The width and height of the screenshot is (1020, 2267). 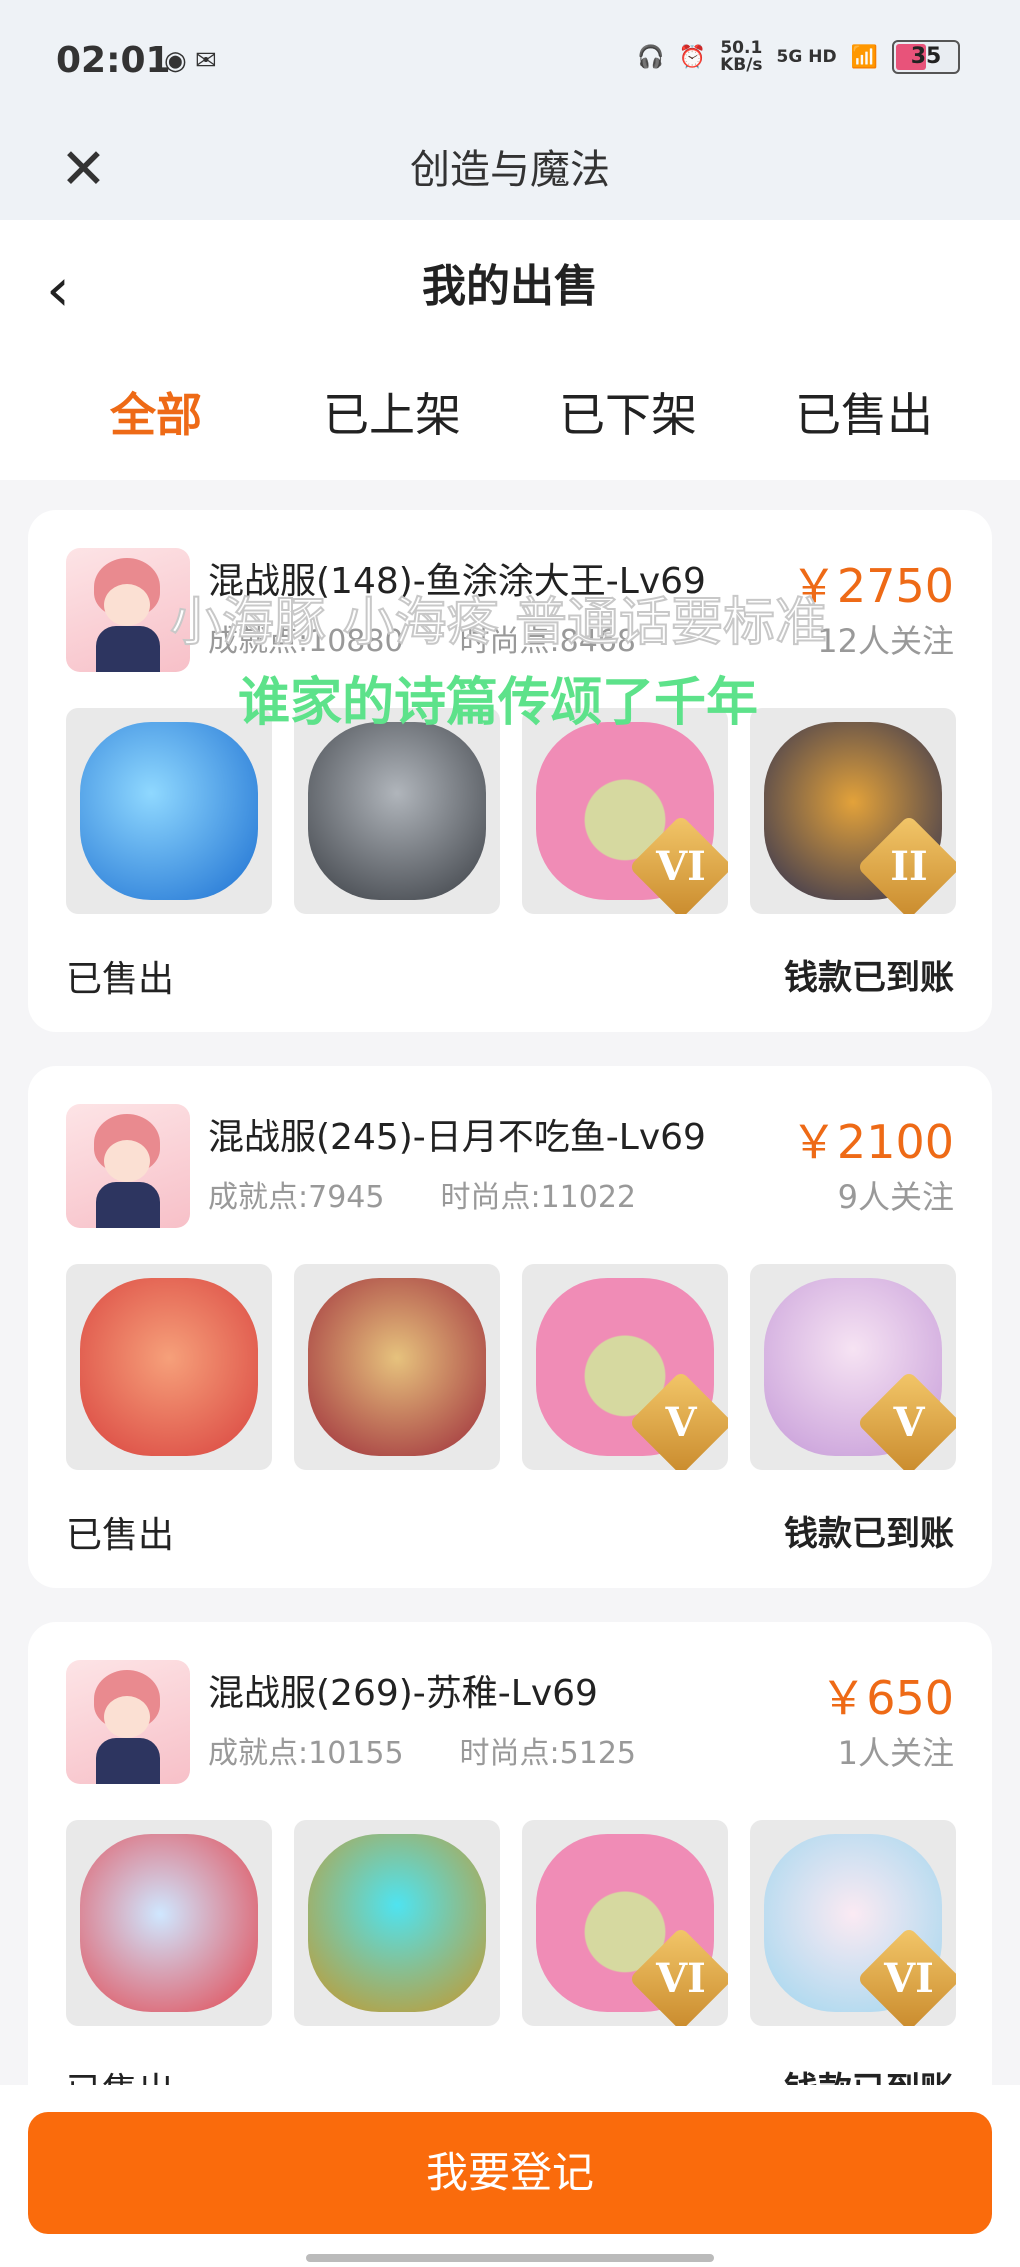 I want to click on page-title: 我的出售, so click(x=510, y=286).